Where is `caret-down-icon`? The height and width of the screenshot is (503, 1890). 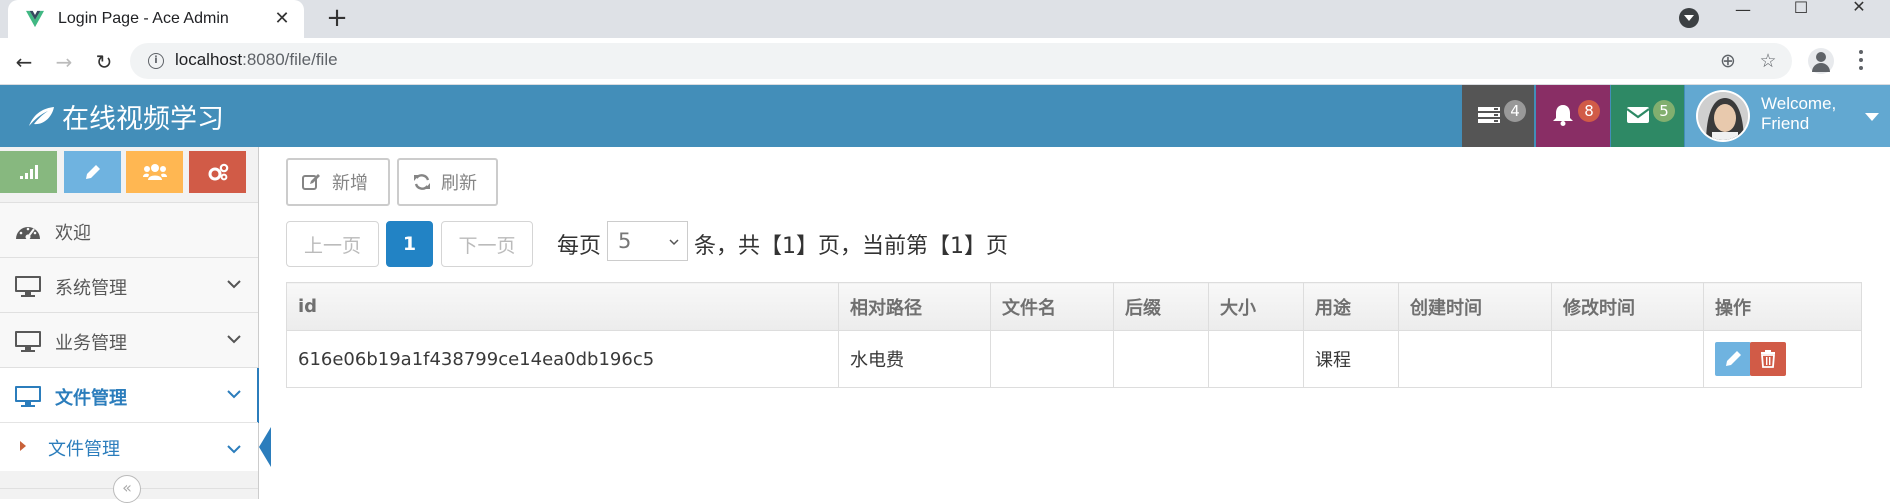 caret-down-icon is located at coordinates (1872, 120).